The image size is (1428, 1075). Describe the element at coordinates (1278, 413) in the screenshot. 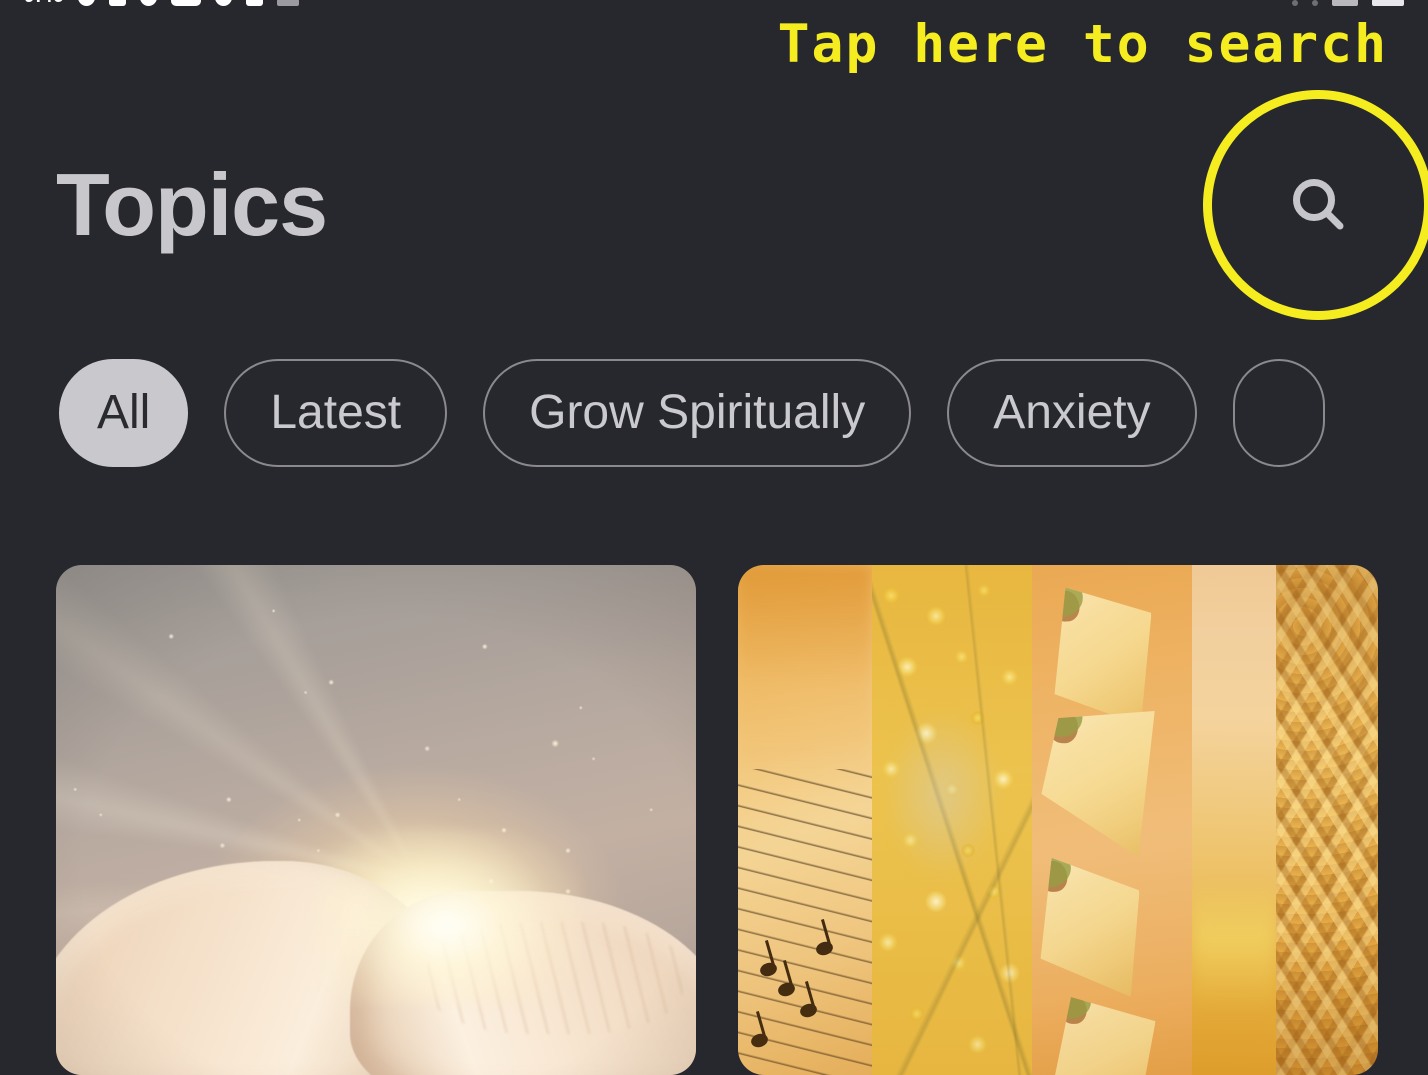

I see `chip-next-partial` at that location.